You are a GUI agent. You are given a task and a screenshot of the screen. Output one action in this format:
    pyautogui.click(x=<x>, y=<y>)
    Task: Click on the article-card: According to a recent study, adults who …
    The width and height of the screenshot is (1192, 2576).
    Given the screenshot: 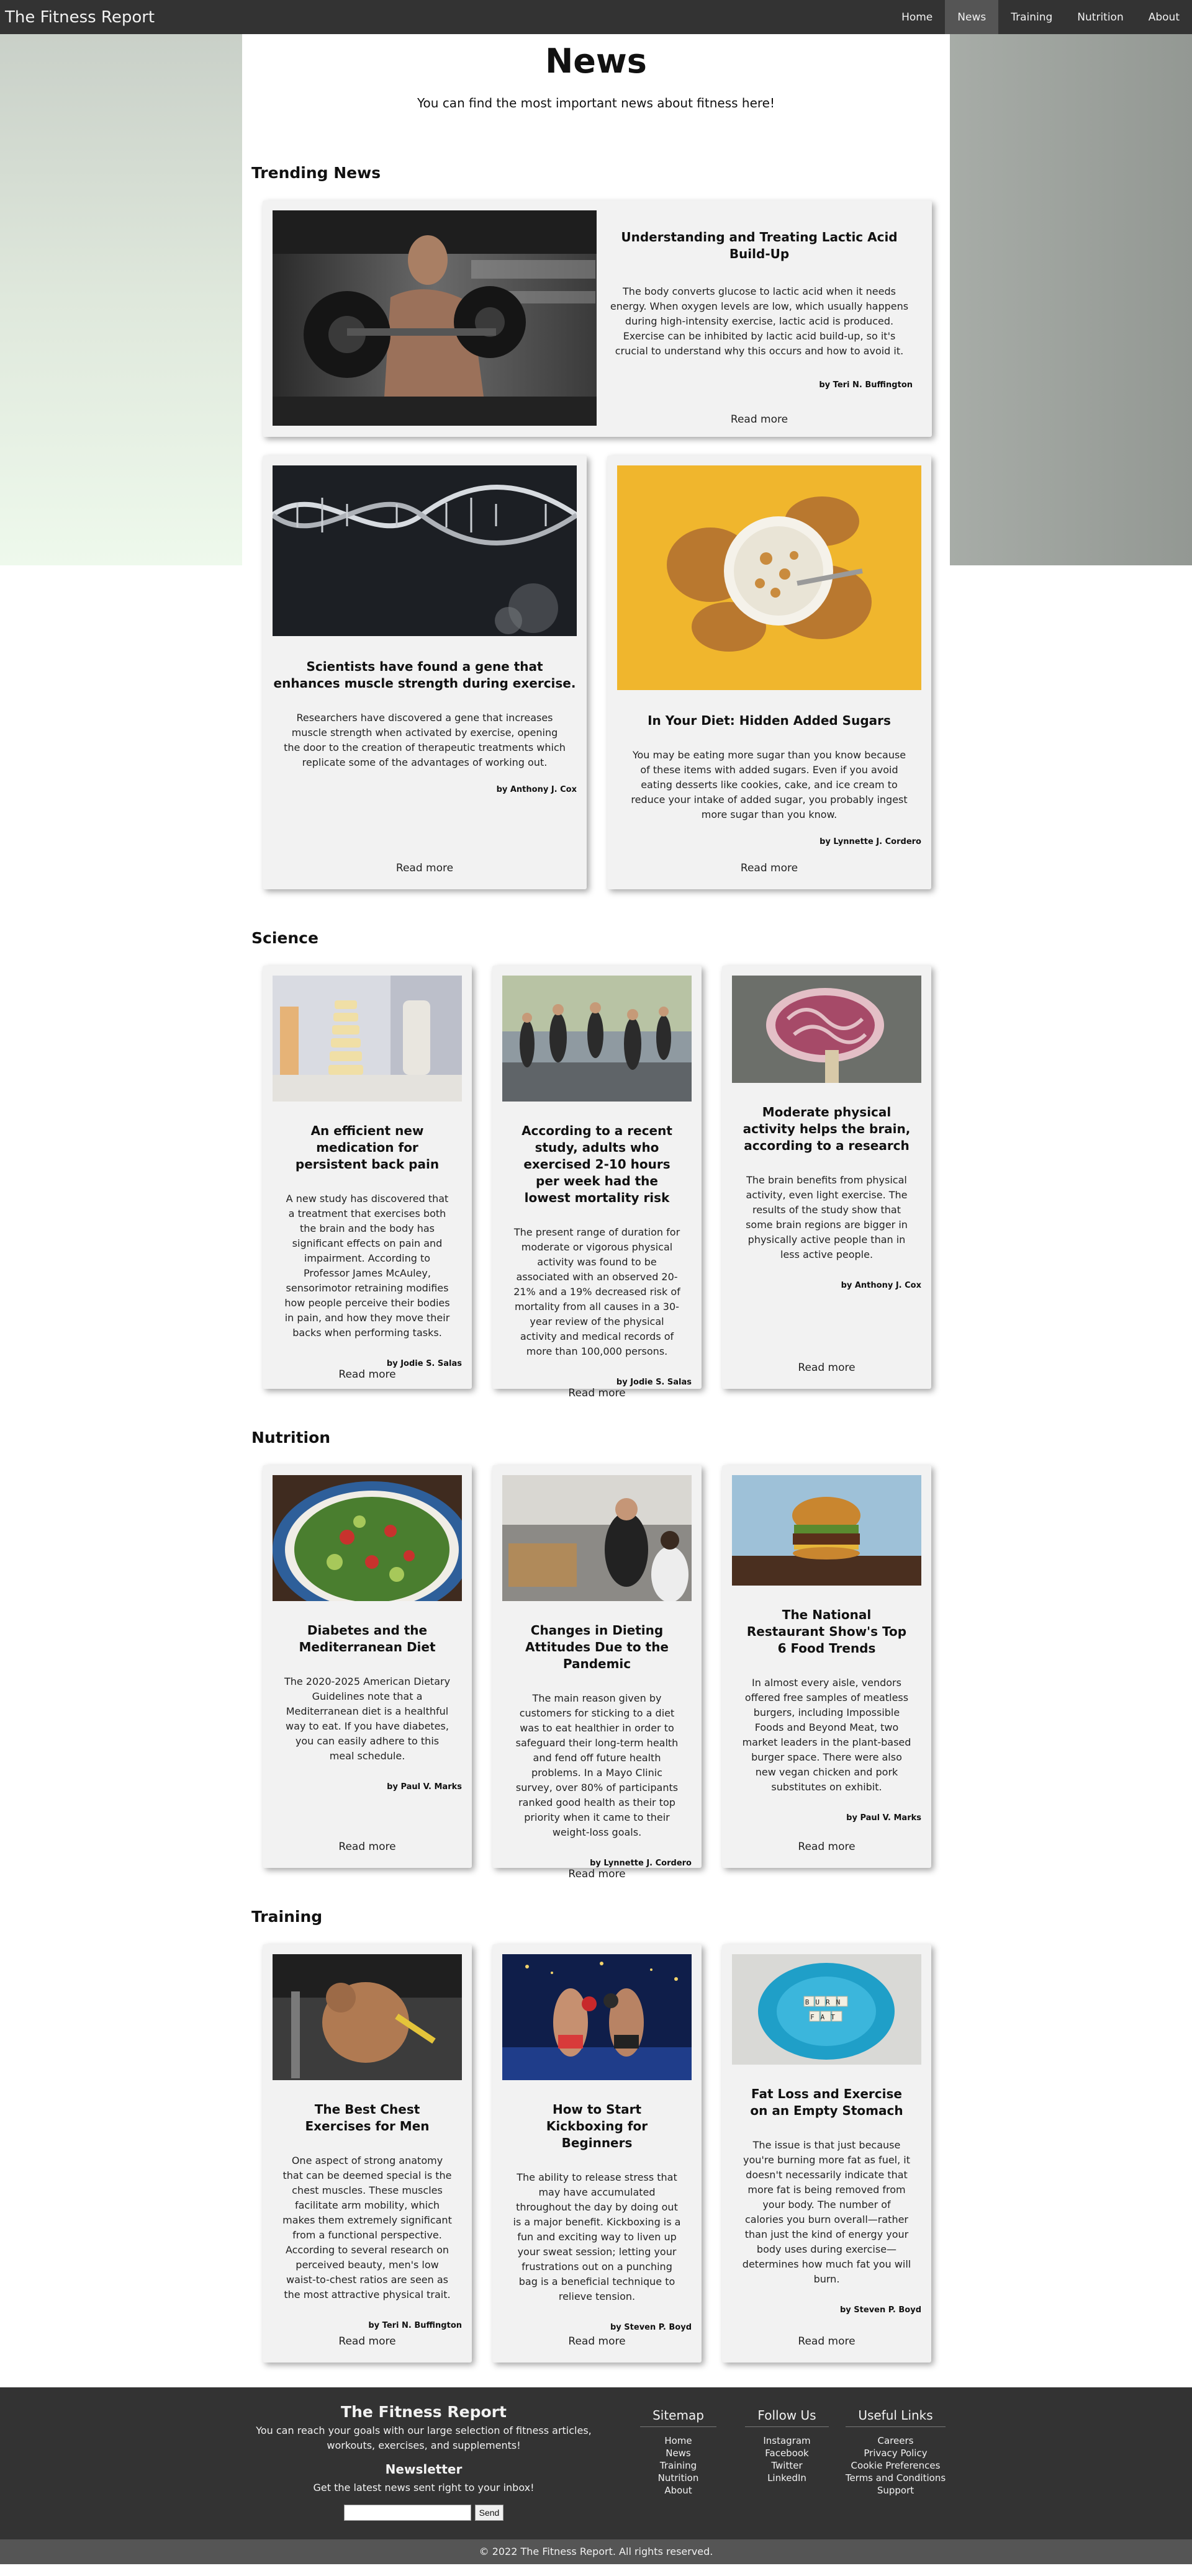 What is the action you would take?
    pyautogui.click(x=597, y=1182)
    